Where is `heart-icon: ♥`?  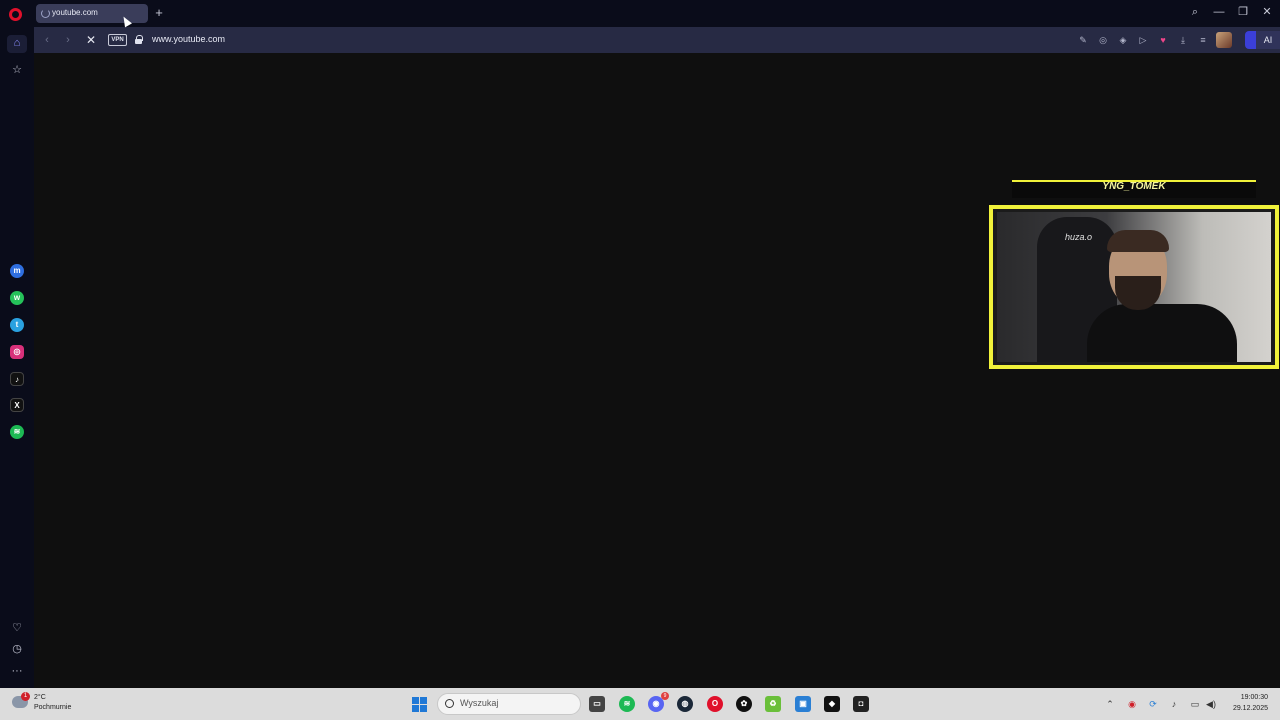
heart-icon: ♥ is located at coordinates (1163, 40).